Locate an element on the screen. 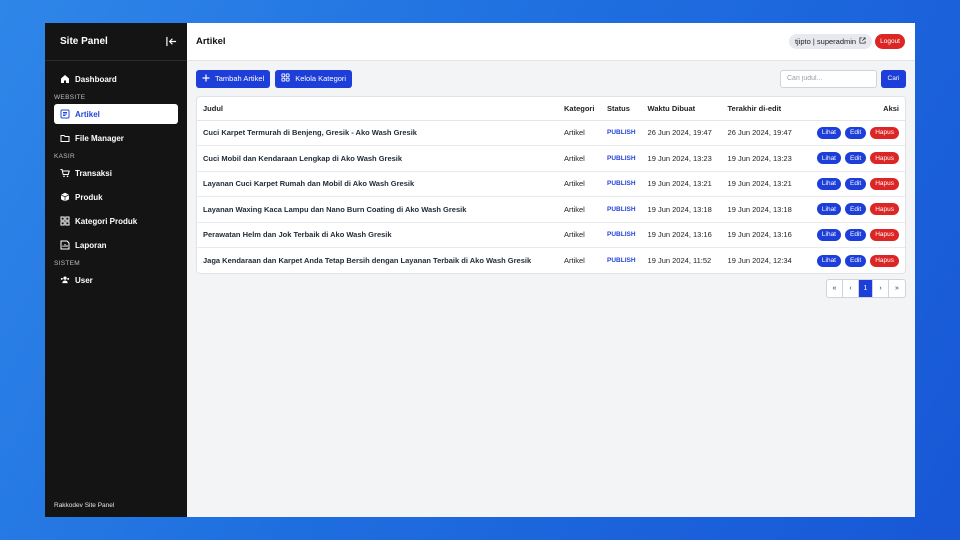 Image resolution: width=960 pixels, height=540 pixels. sidebar-item-label: Laporan is located at coordinates (91, 245).